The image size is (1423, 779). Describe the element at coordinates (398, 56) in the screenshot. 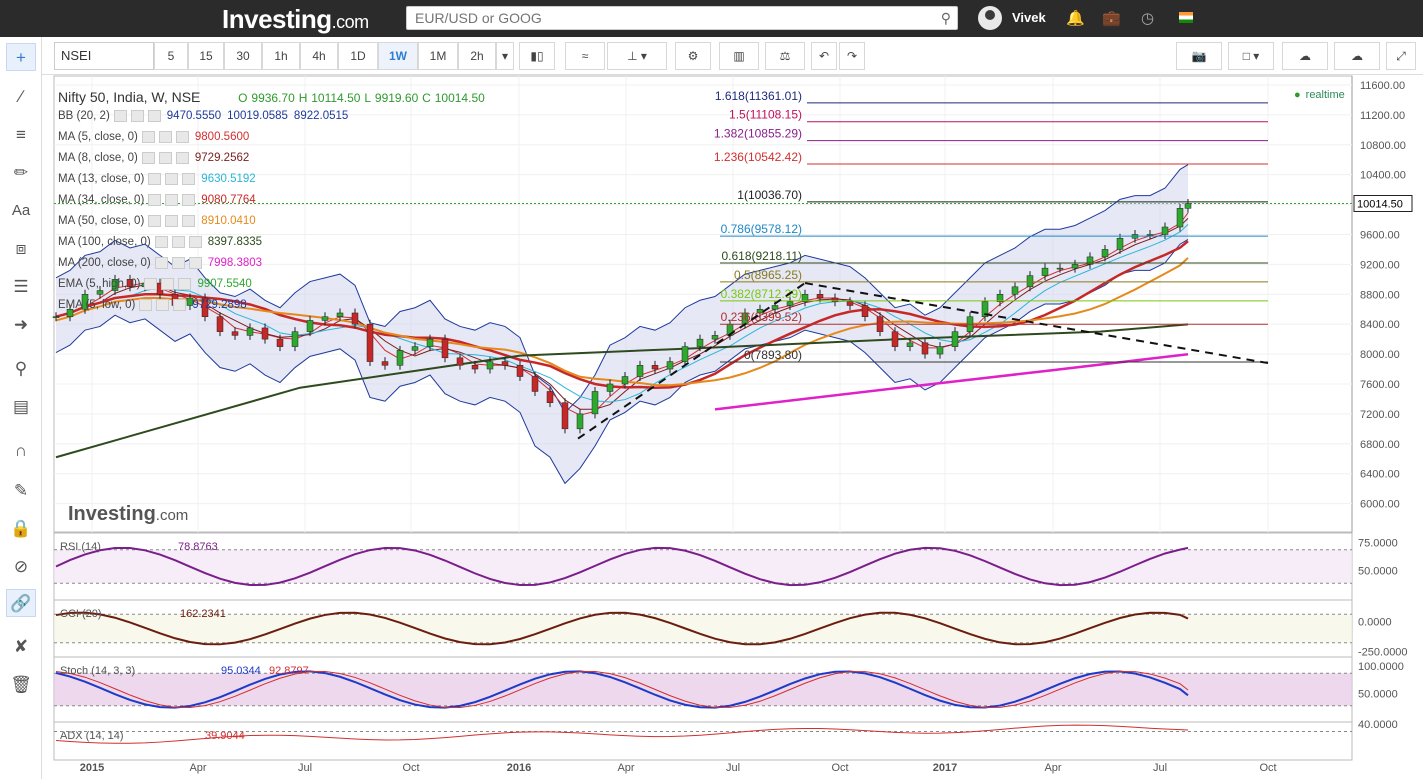

I see `interval-1w: 1W` at that location.